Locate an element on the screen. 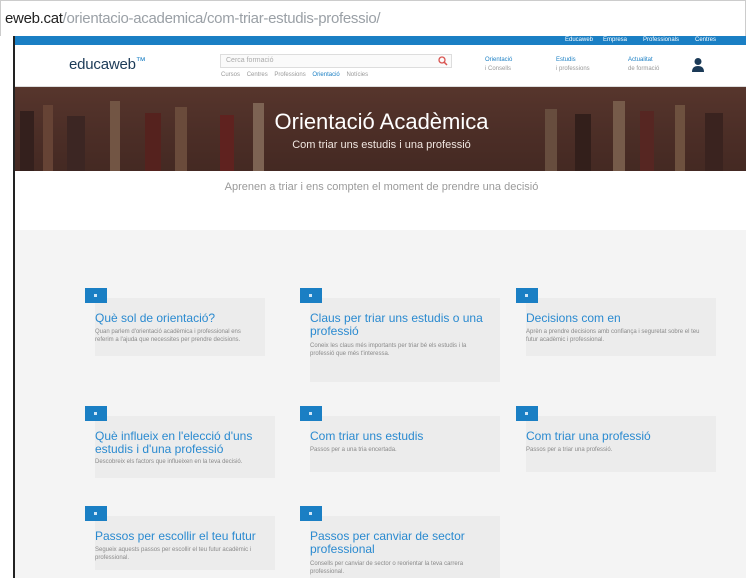 Image resolution: width=746 pixels, height=578 pixels. site-logo: educaweb™ is located at coordinates (107, 64).